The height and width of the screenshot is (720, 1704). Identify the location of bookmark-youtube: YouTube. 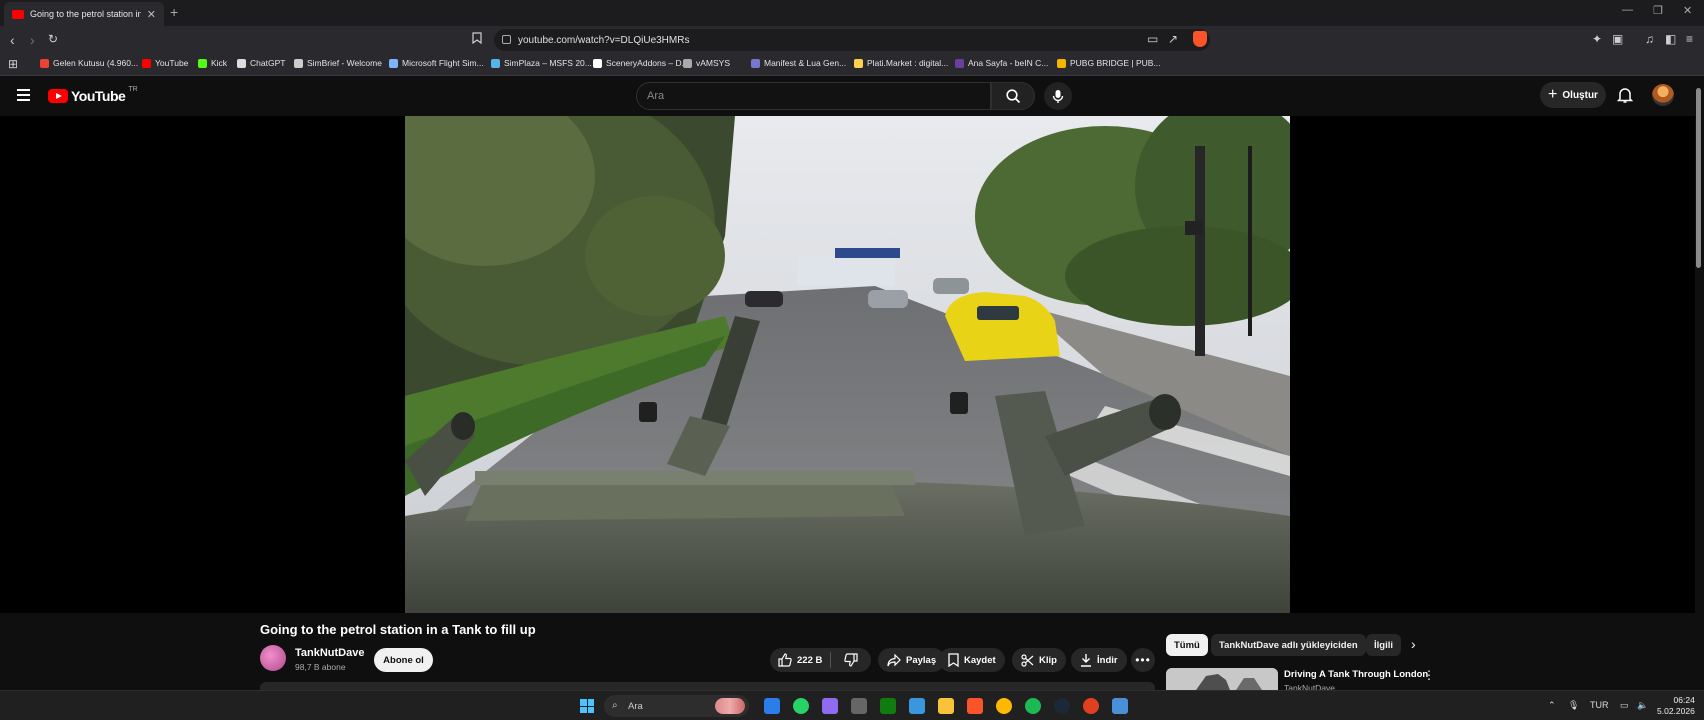
(165, 63).